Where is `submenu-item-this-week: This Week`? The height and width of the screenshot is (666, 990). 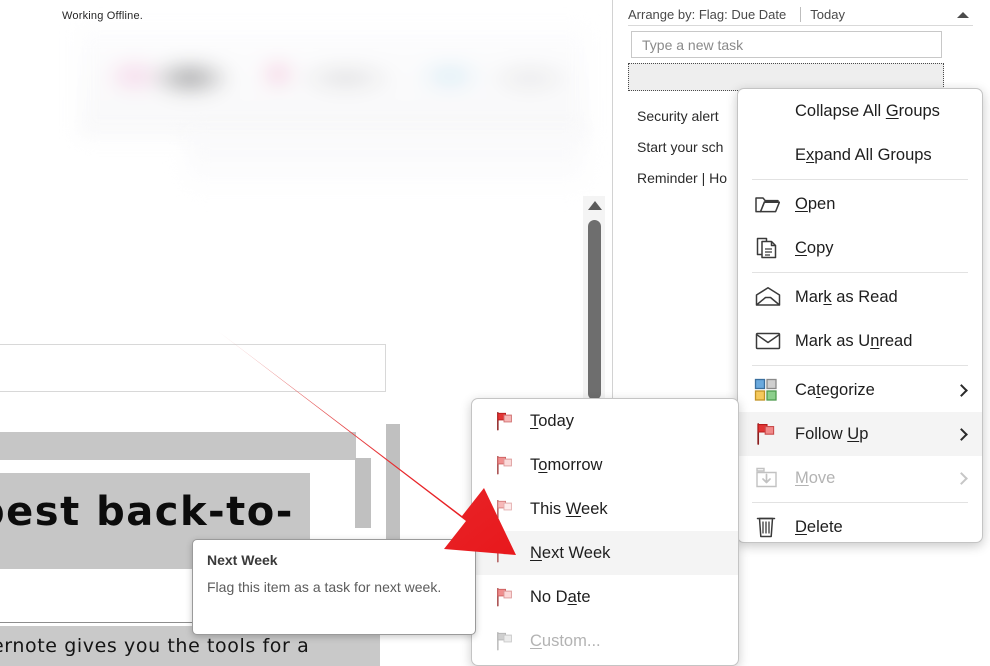
submenu-item-this-week: This Week is located at coordinates (605, 509).